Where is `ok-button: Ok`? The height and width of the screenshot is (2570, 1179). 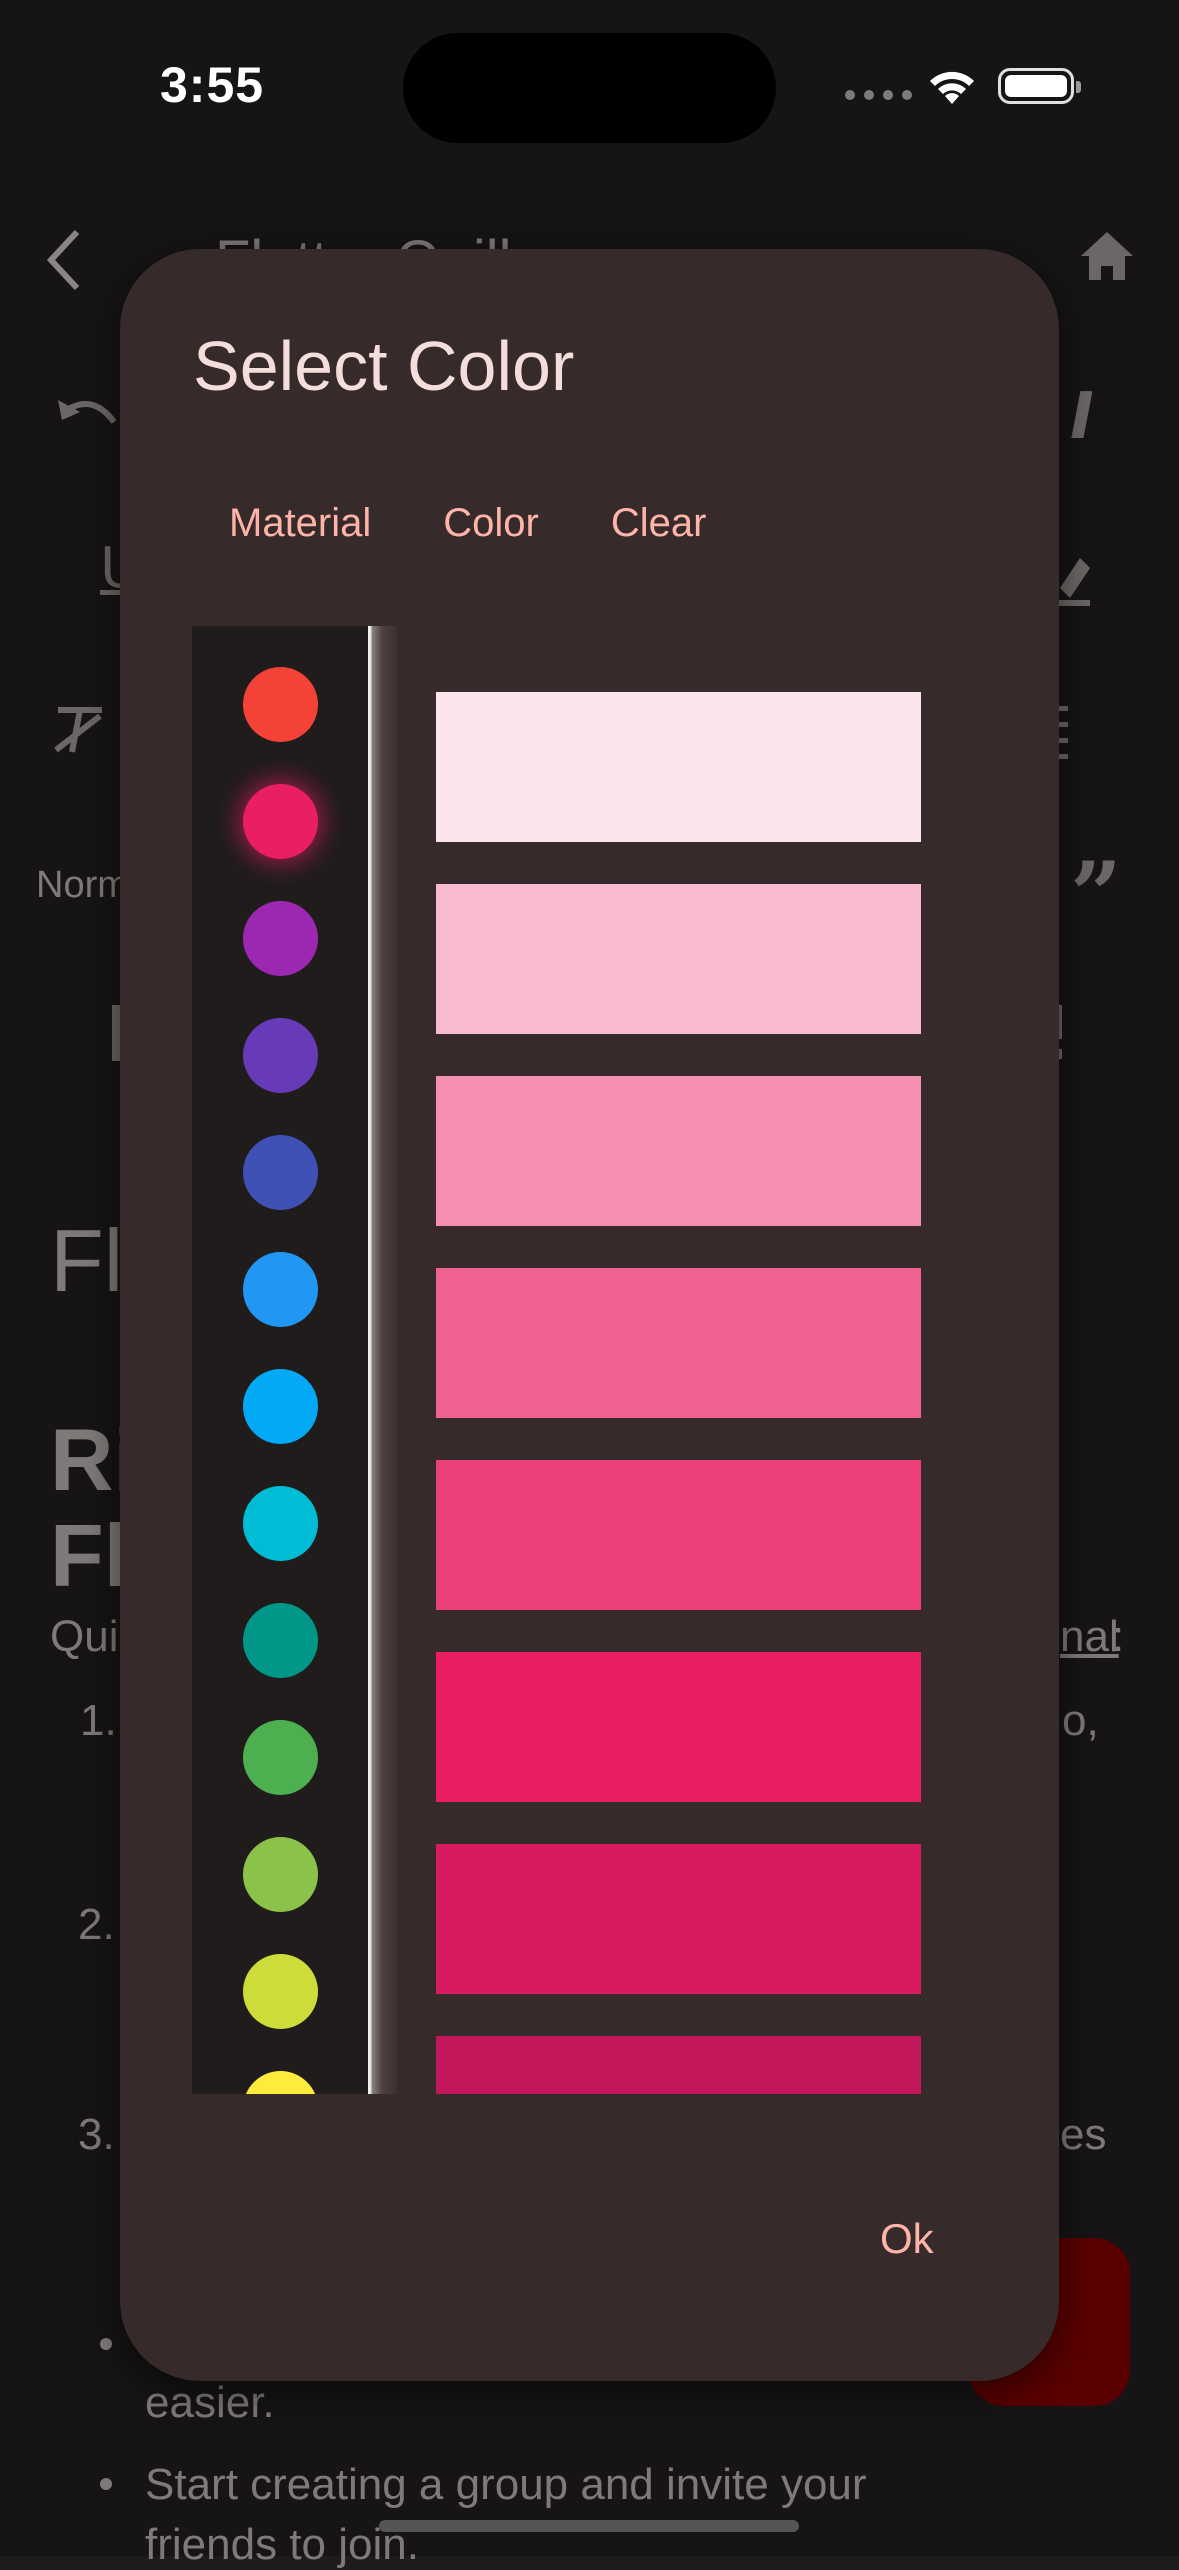
ok-button: Ok is located at coordinates (907, 2239).